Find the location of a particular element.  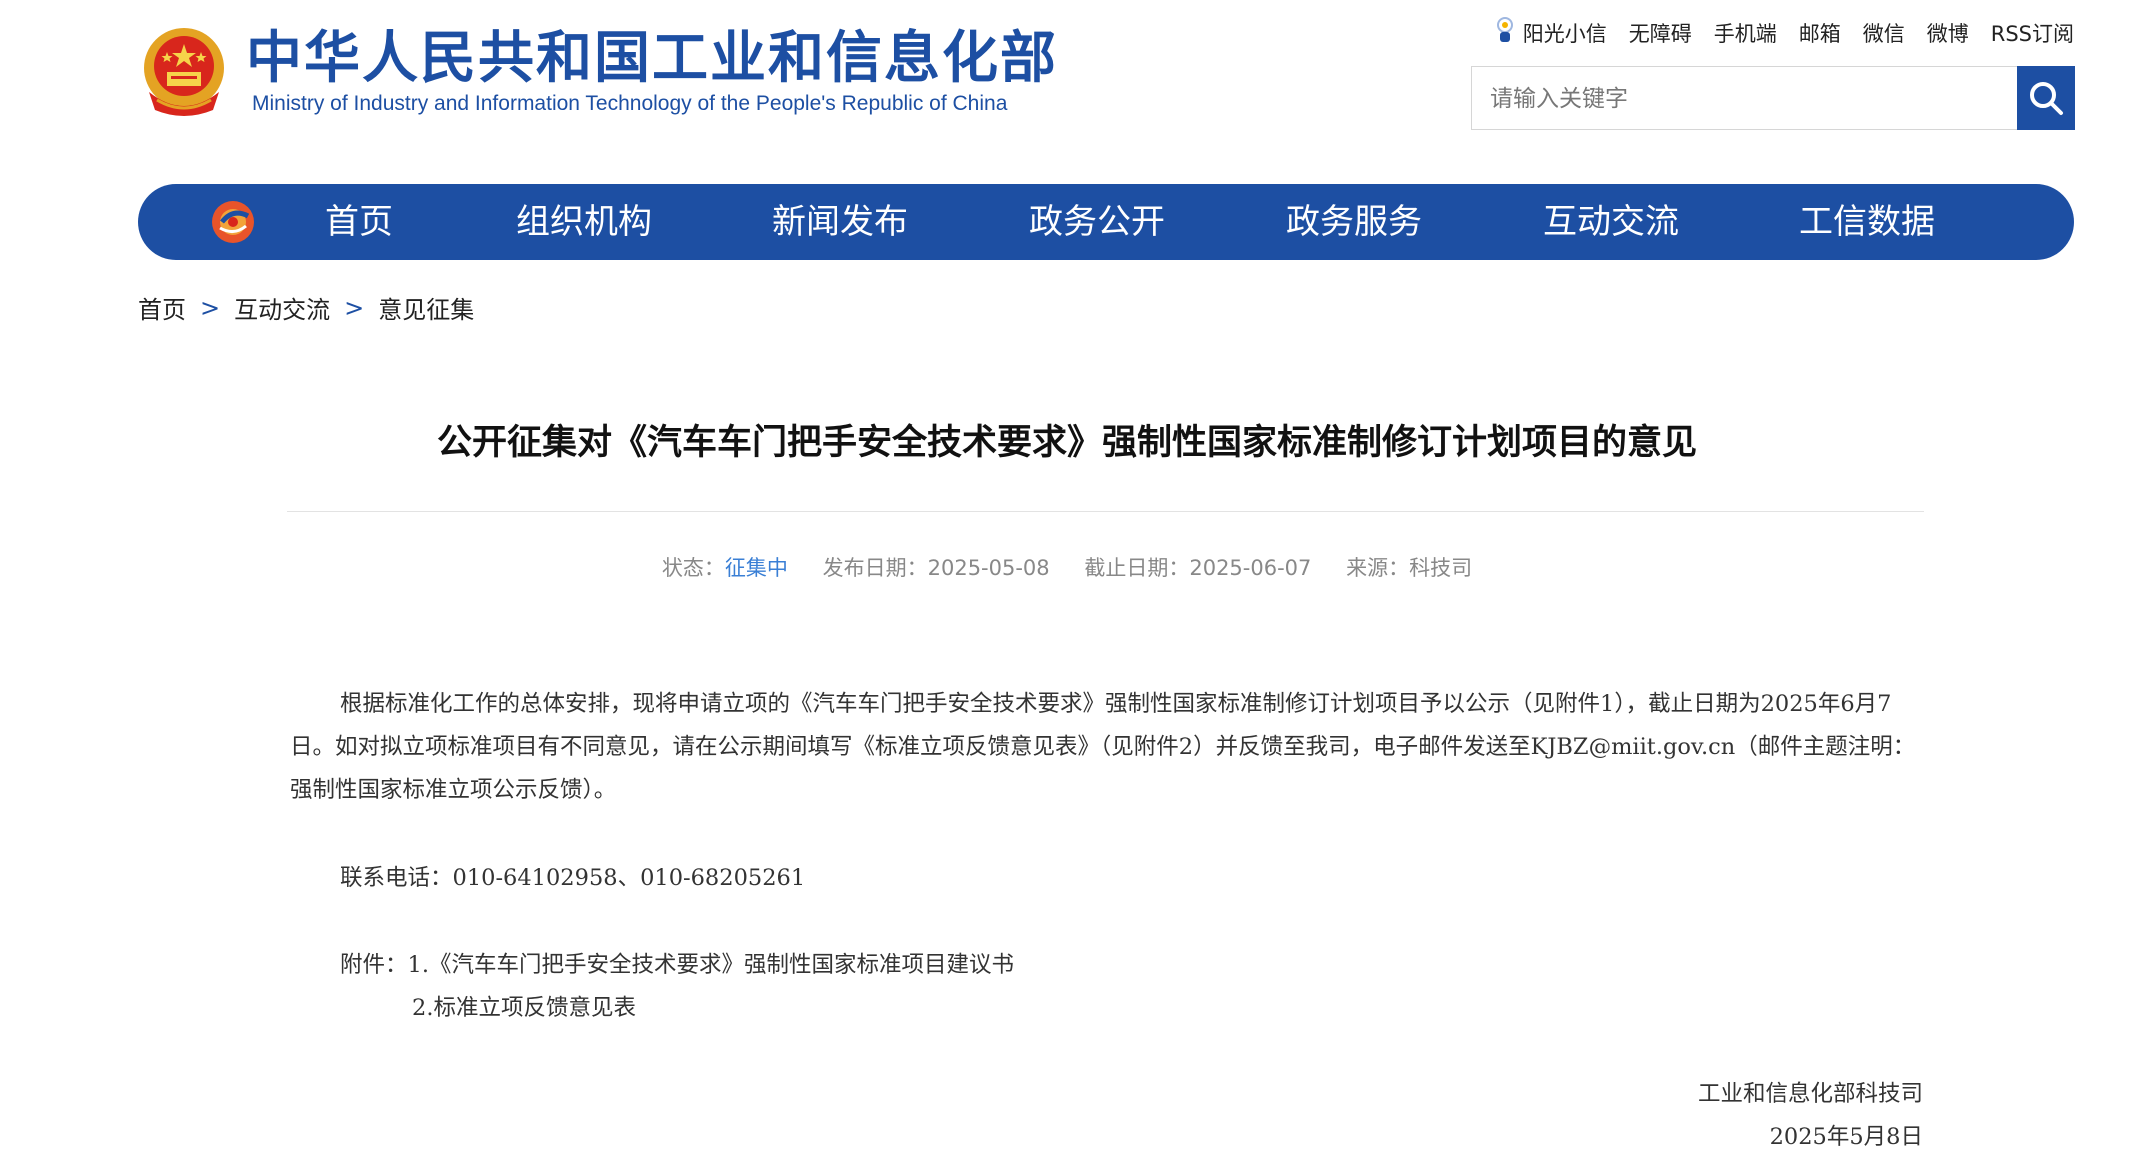

nav-item-home: 首页 is located at coordinates (359, 222).